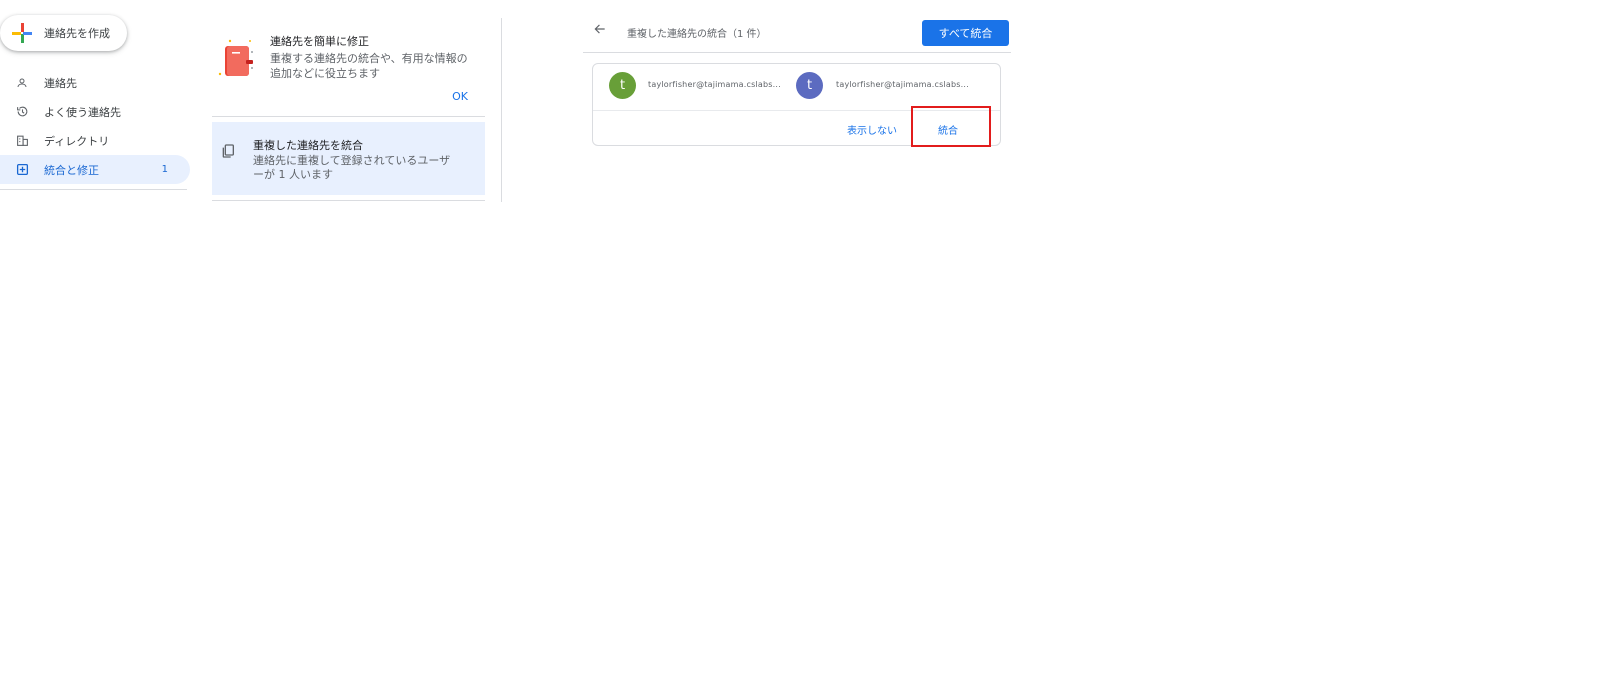 The width and height of the screenshot is (1600, 699). Describe the element at coordinates (22, 33) in the screenshot. I see `plus-icon` at that location.